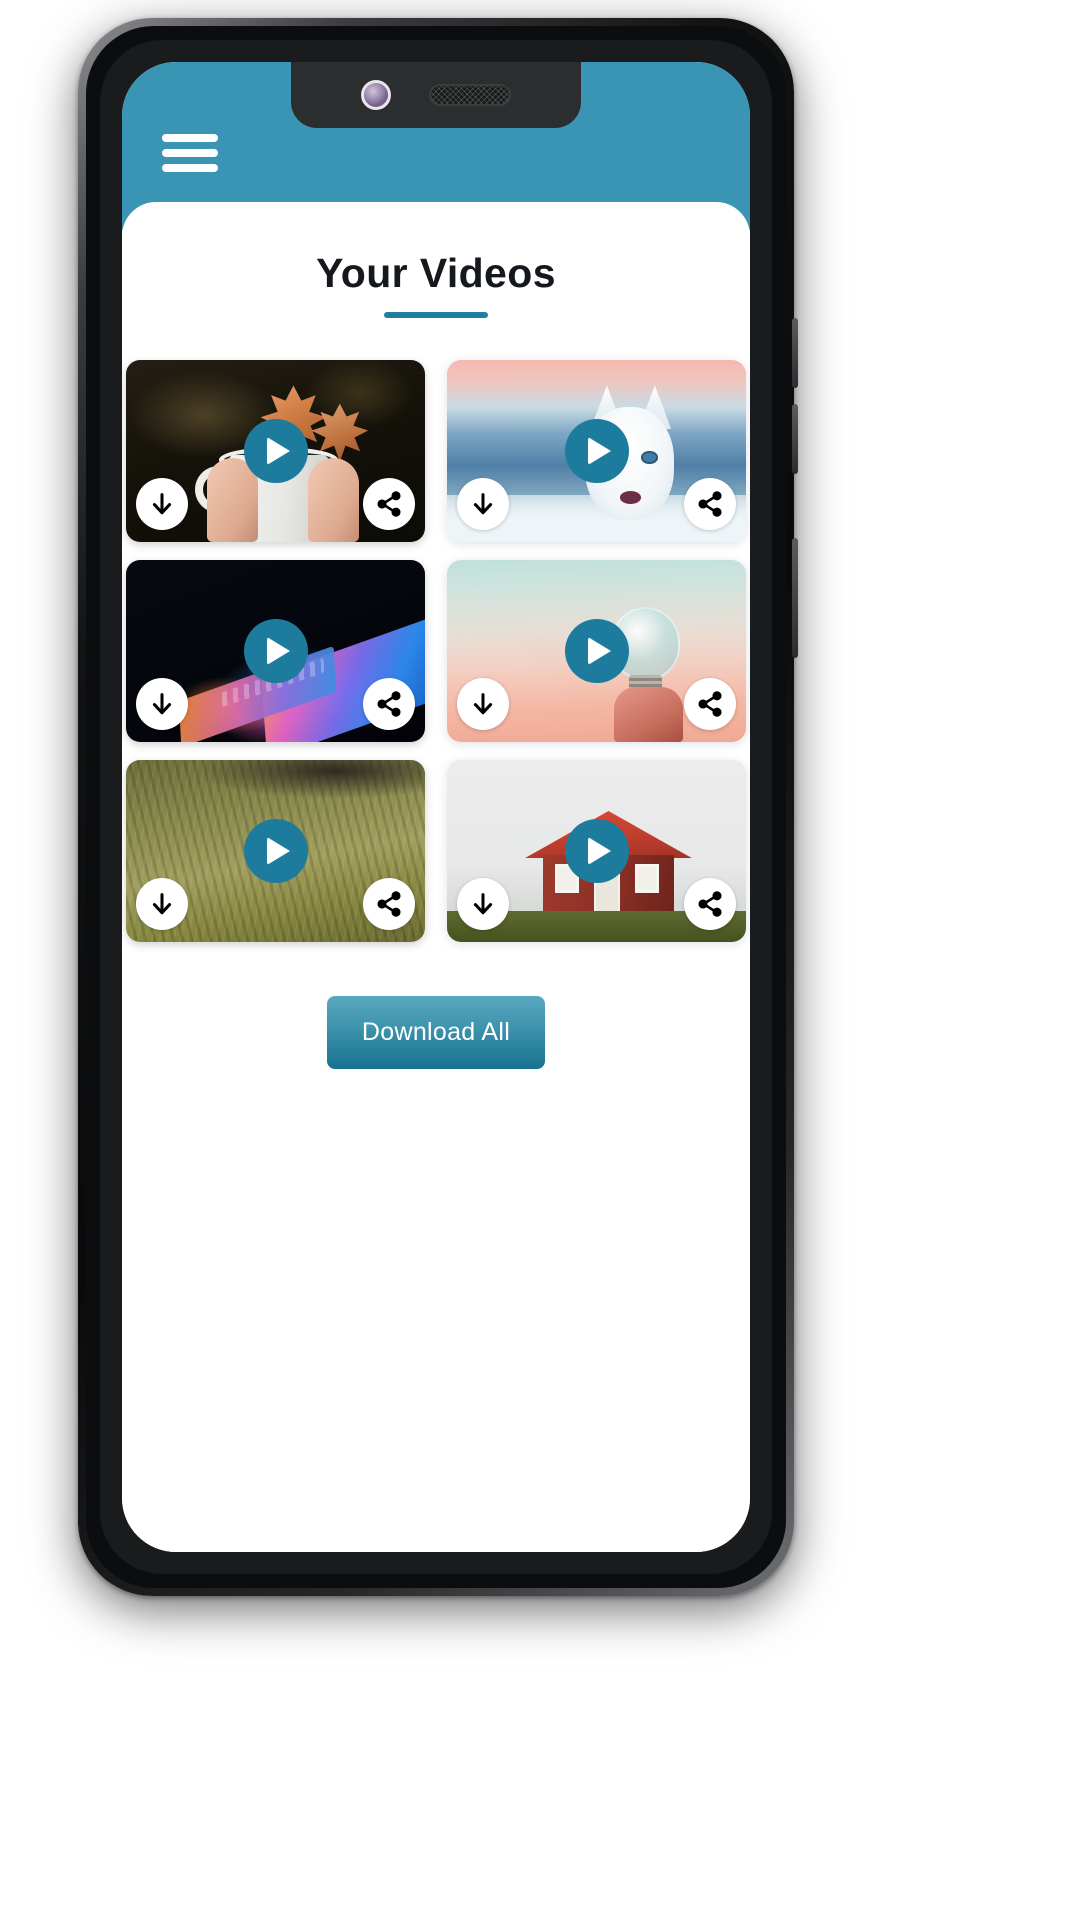 This screenshot has width=1080, height=1920. I want to click on earpiece-speaker-icon, so click(470, 95).